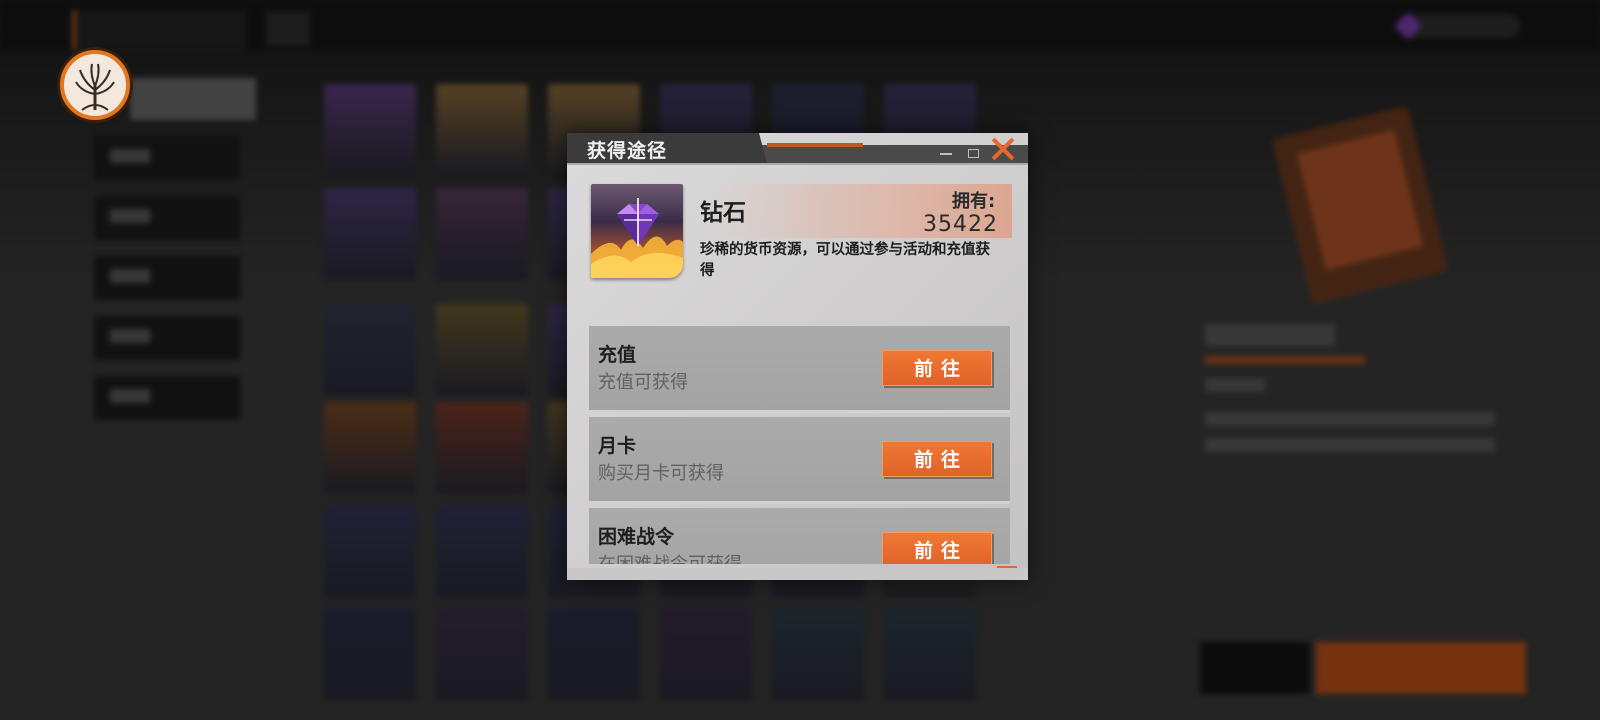 This screenshot has height=720, width=1600. What do you see at coordinates (799, 369) in the screenshot?
I see `path-row-recharge: 充值 充值可获得 前往` at bounding box center [799, 369].